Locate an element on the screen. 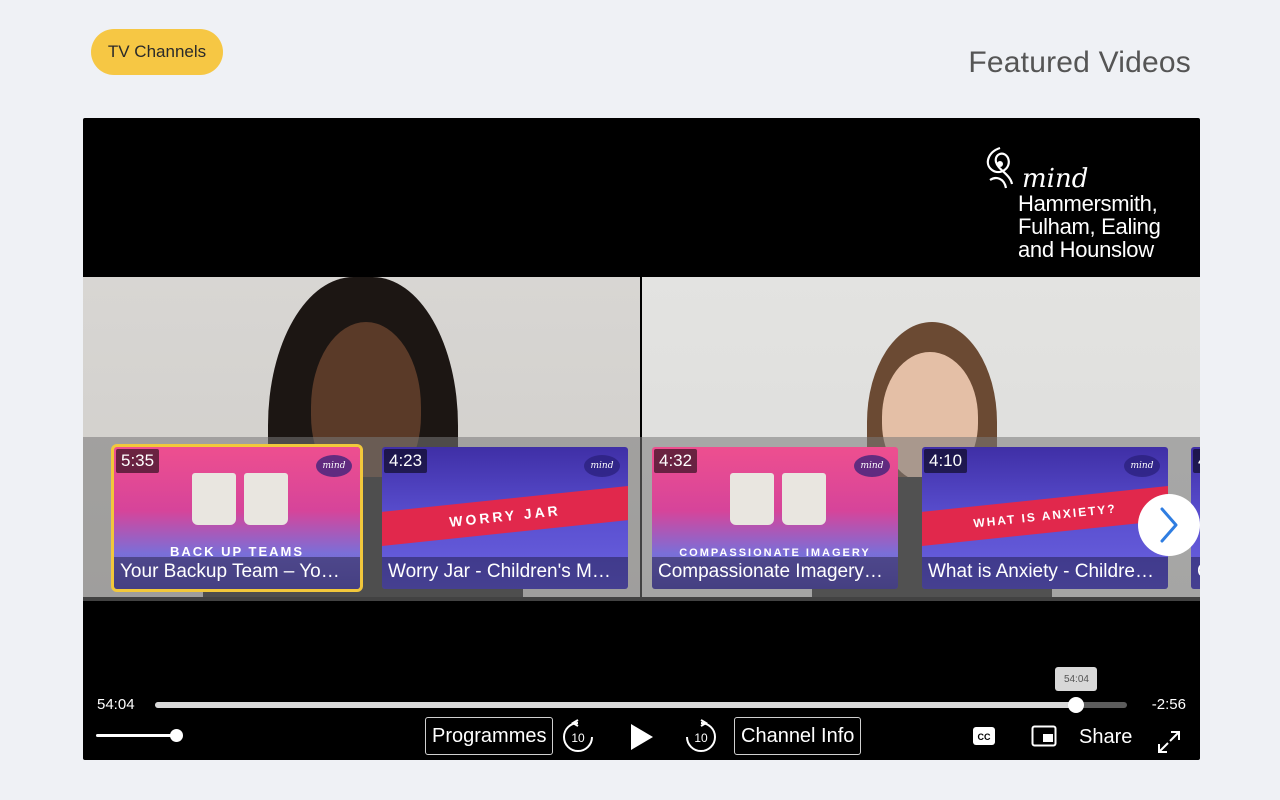 Image resolution: width=1280 pixels, height=800 pixels. forward-10-button: 10 is located at coordinates (701, 737).